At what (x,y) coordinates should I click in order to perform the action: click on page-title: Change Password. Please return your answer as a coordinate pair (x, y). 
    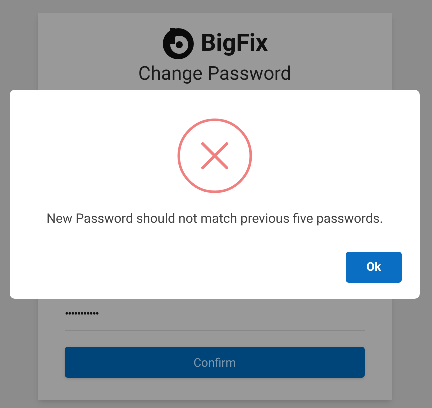
    Looking at the image, I should click on (215, 74).